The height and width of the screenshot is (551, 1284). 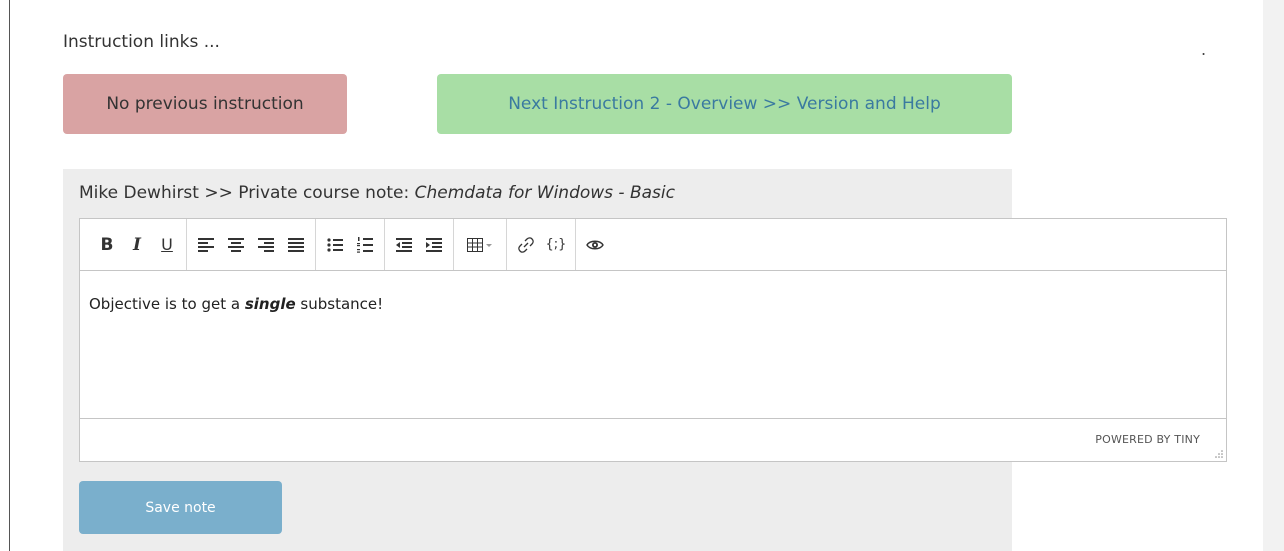 I want to click on align-right-button, so click(x=266, y=245).